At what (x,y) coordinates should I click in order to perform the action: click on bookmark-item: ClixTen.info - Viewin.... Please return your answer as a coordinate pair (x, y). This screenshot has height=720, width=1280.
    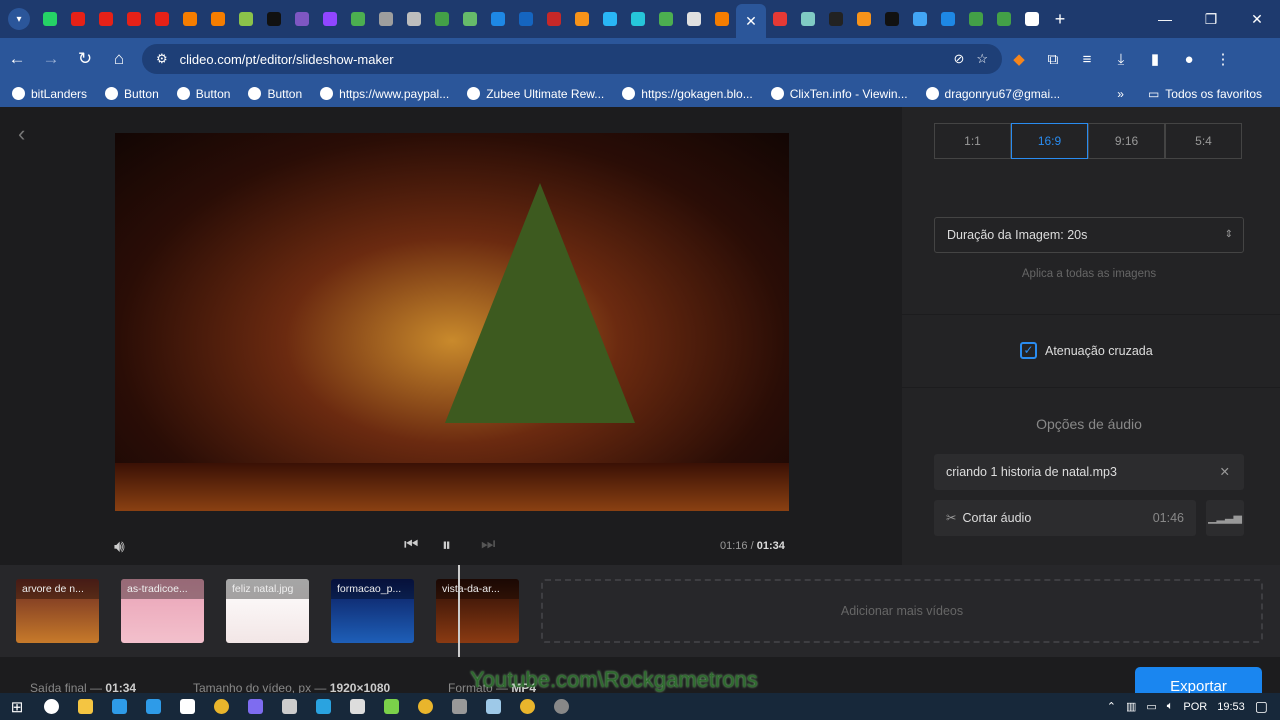
    Looking at the image, I should click on (839, 94).